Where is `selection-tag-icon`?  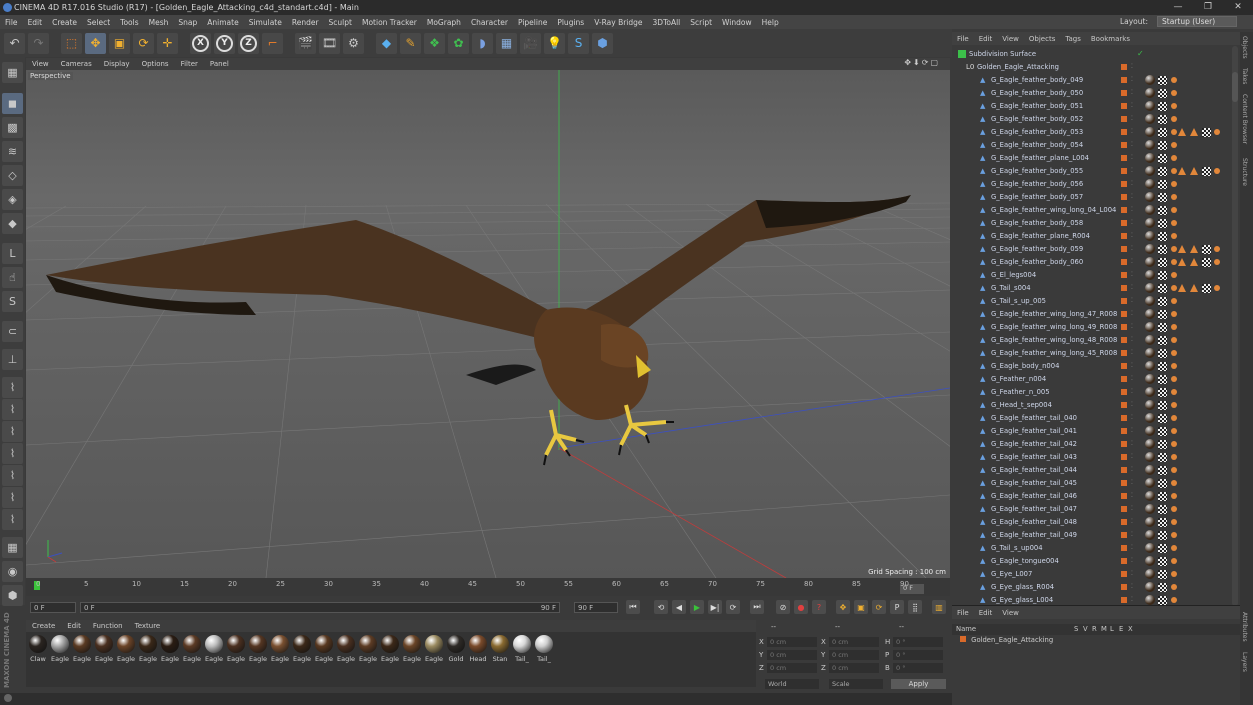 selection-tag-icon is located at coordinates (1182, 288).